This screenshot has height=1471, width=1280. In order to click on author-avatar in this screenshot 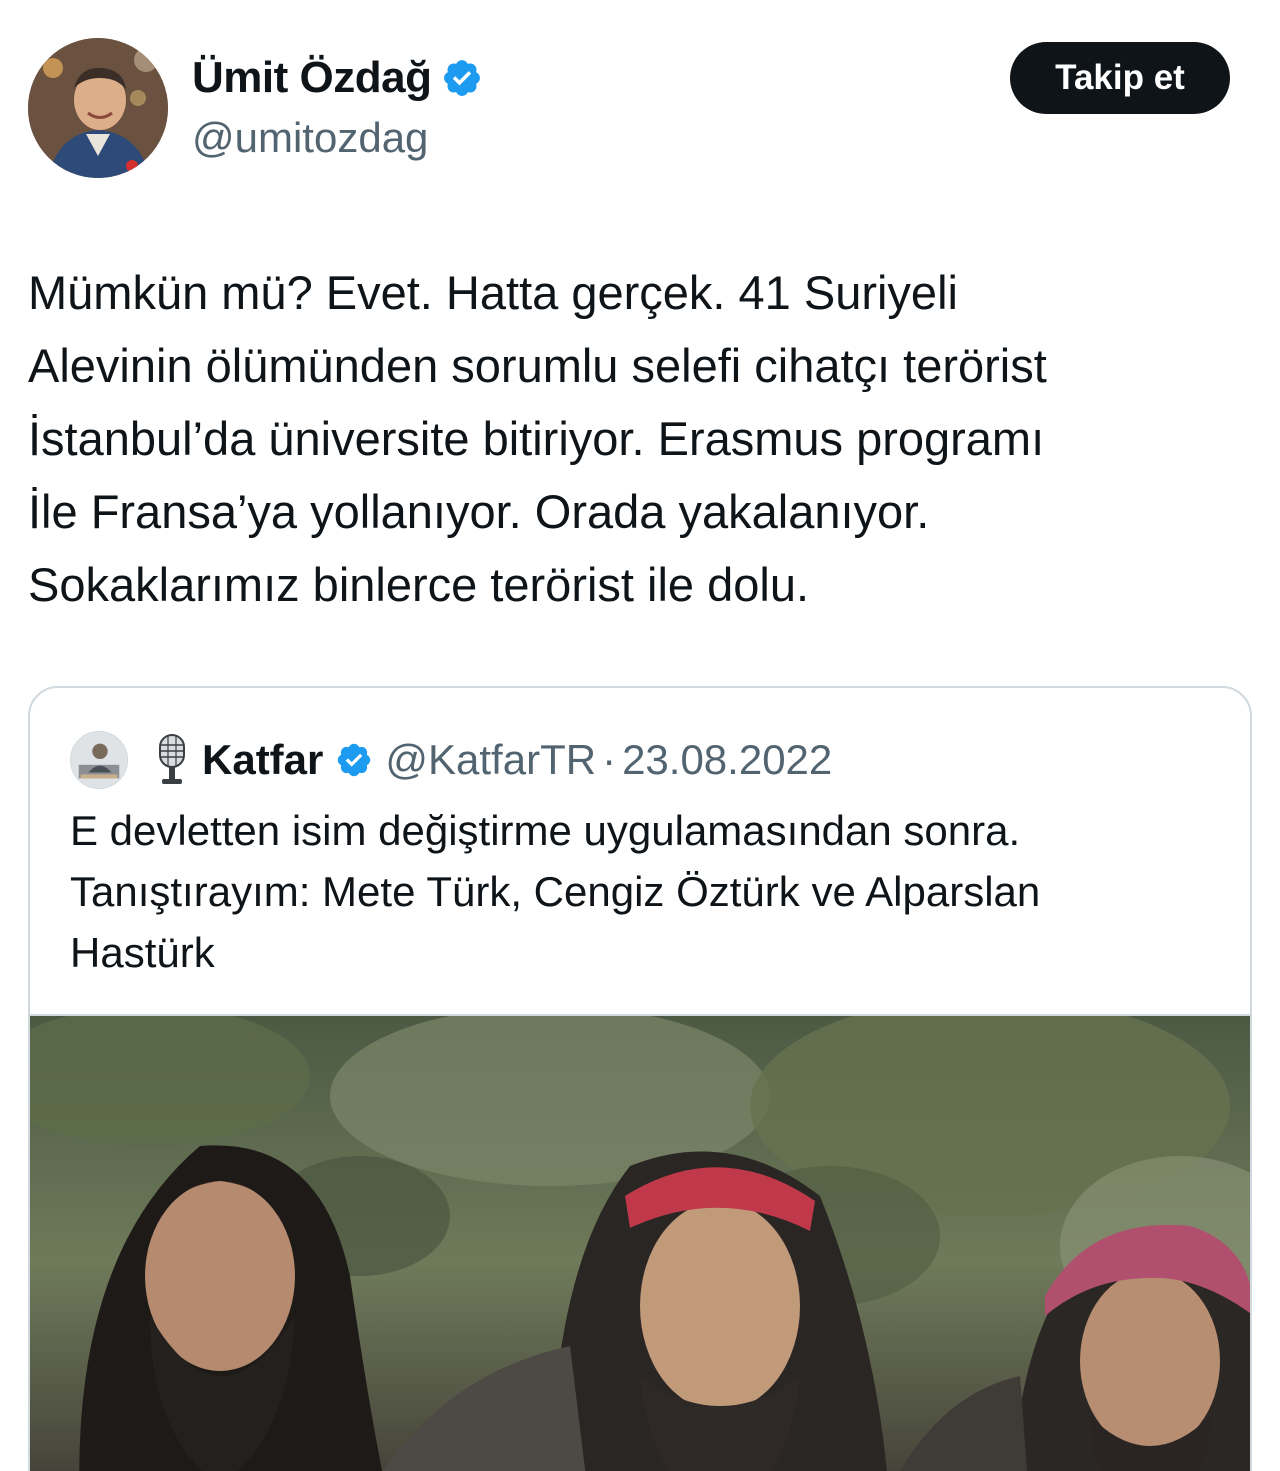, I will do `click(98, 108)`.